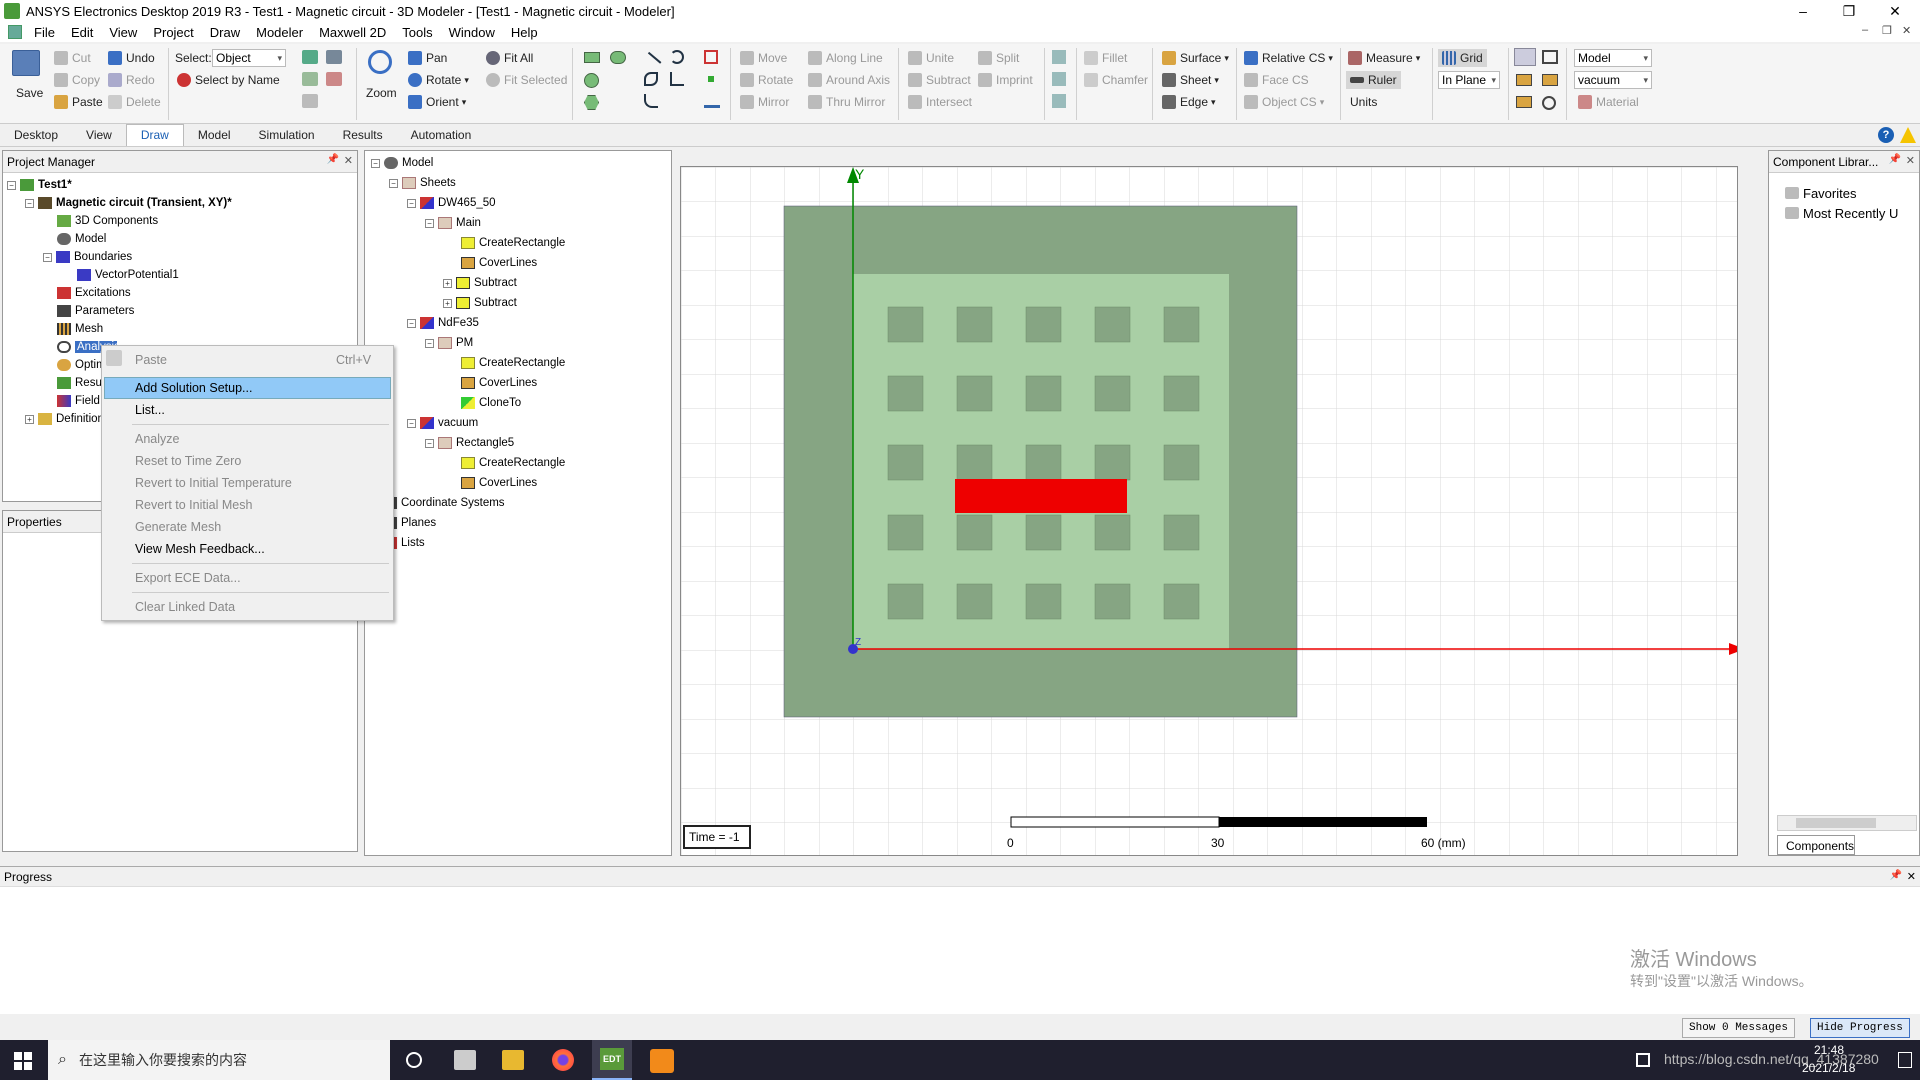 The image size is (1920, 1080). I want to click on tree-sheets: Sheets, so click(438, 183).